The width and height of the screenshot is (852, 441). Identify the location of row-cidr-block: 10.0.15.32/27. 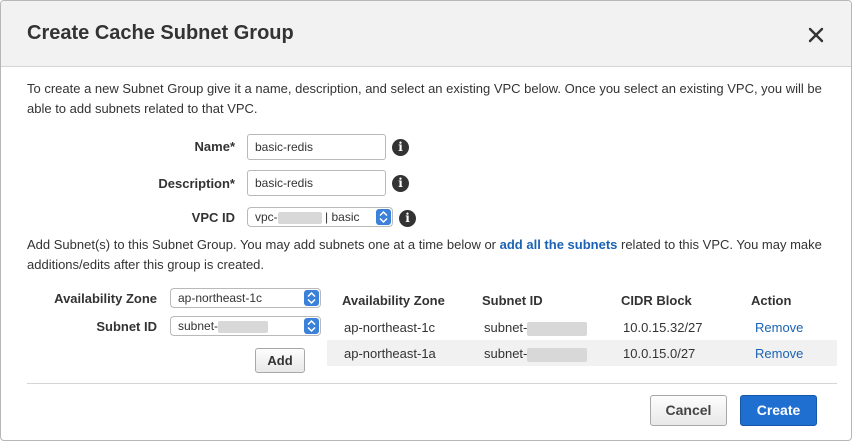
(663, 327).